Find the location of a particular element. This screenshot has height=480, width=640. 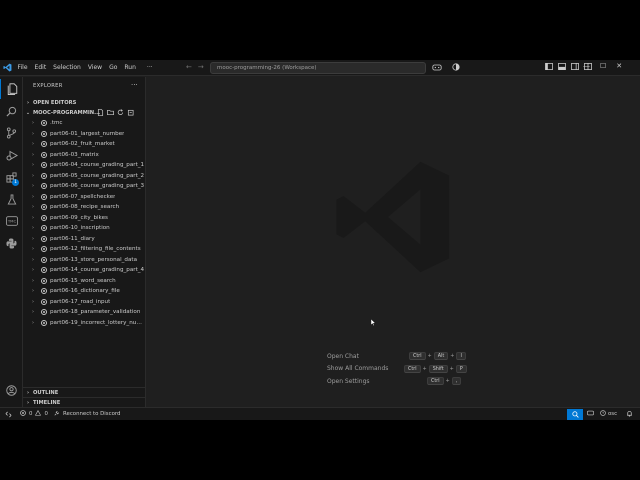

timeline-section: › TIMELINE is located at coordinates (84, 402).